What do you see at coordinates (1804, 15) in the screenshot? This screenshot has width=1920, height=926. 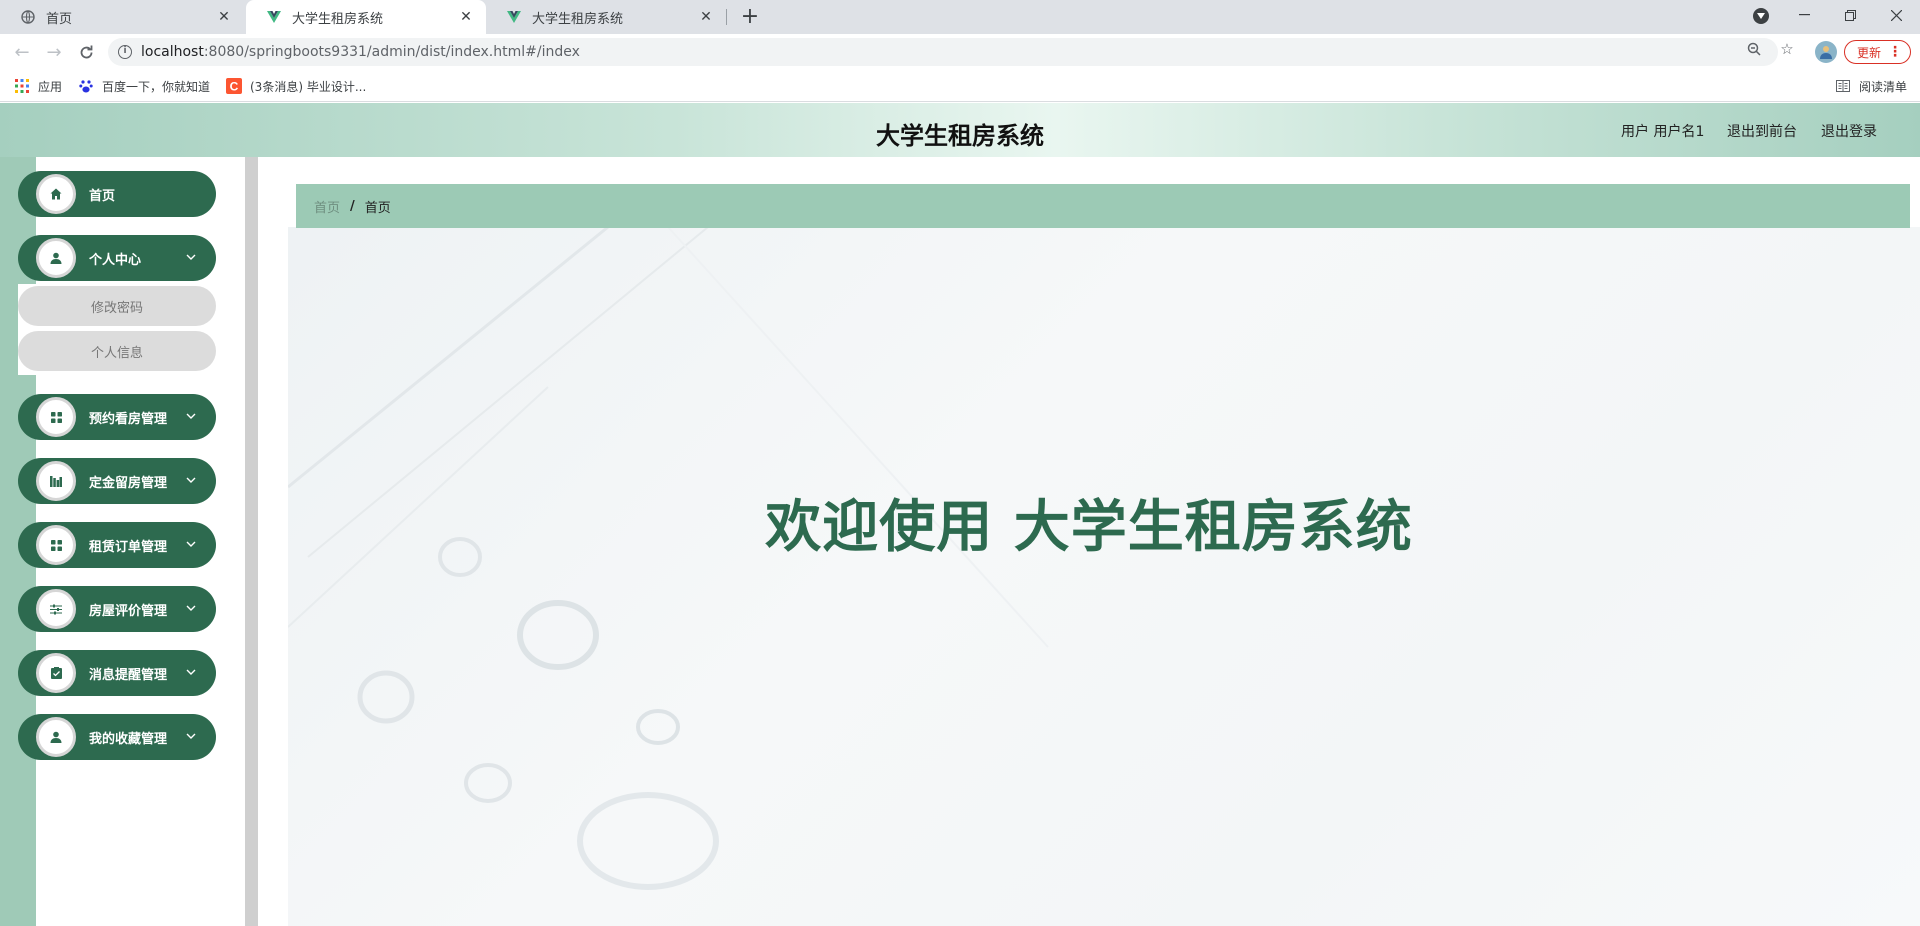 I see `minimize-icon` at bounding box center [1804, 15].